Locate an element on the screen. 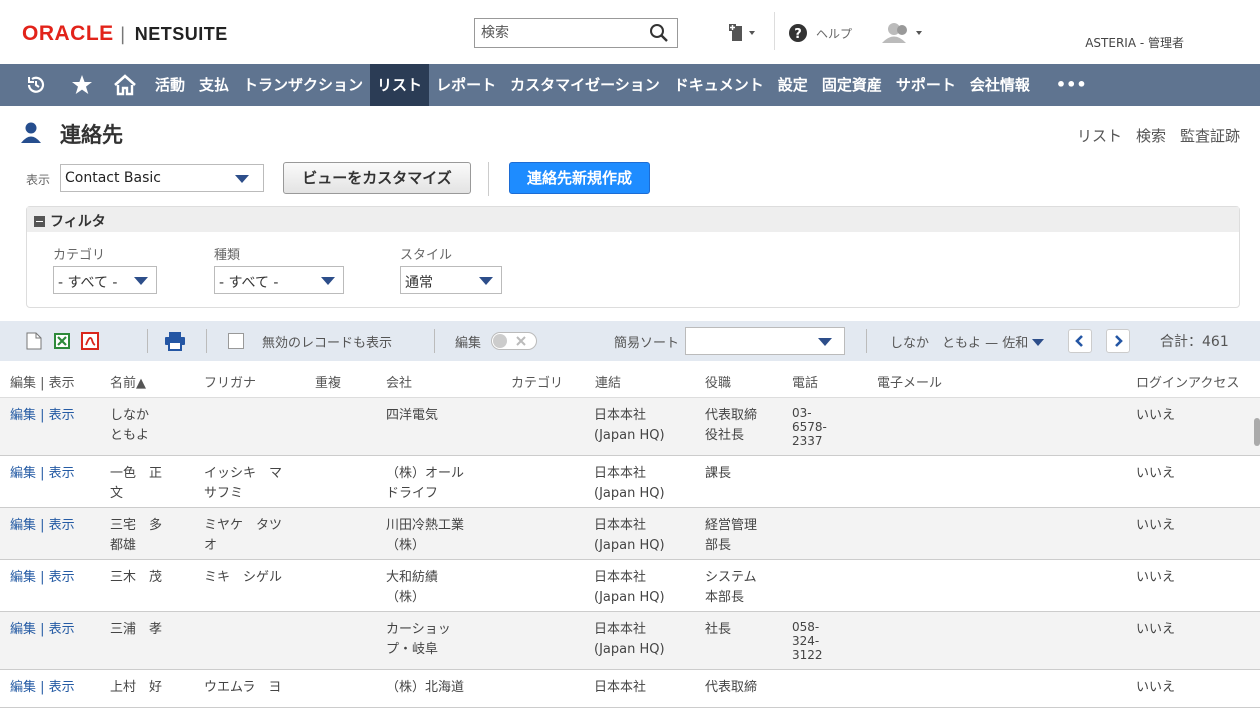 This screenshot has width=1260, height=708. user-menu is located at coordinates (904, 33).